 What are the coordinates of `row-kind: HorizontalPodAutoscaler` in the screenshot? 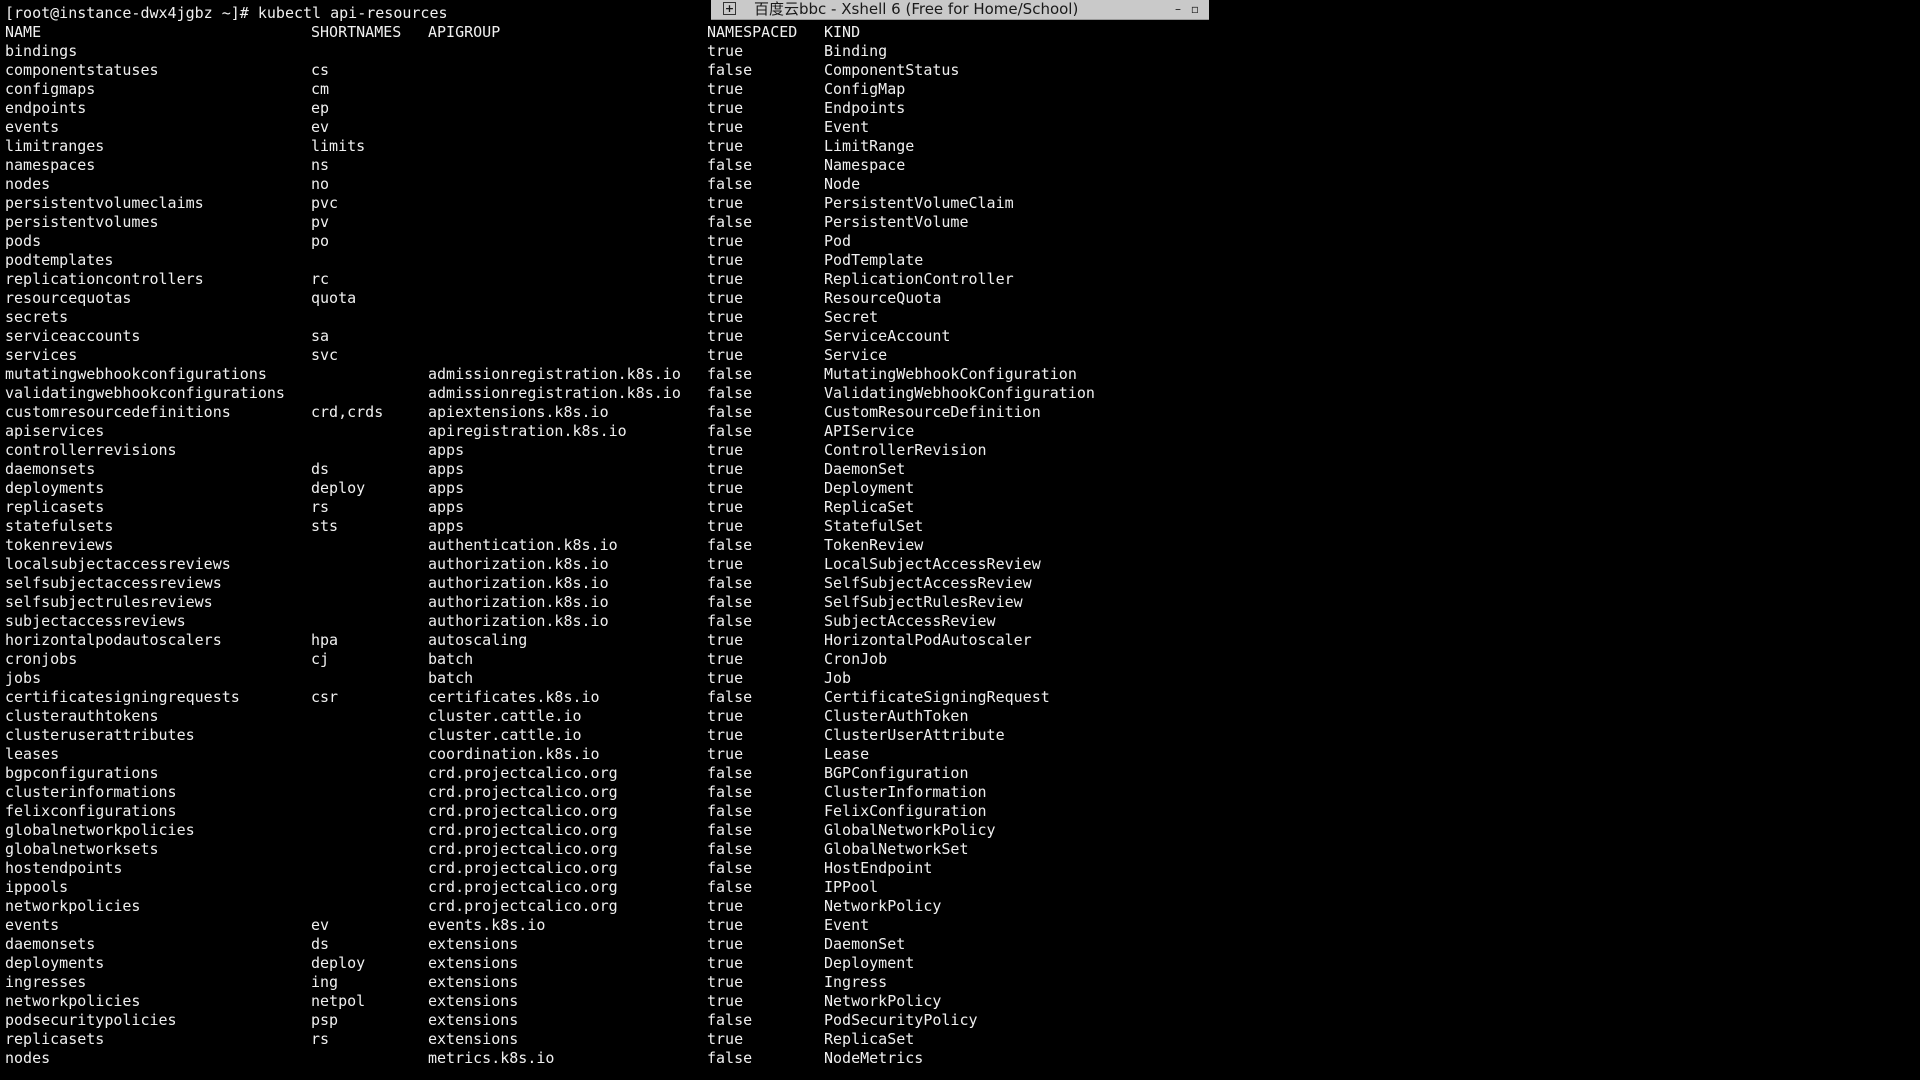 It's located at (928, 640).